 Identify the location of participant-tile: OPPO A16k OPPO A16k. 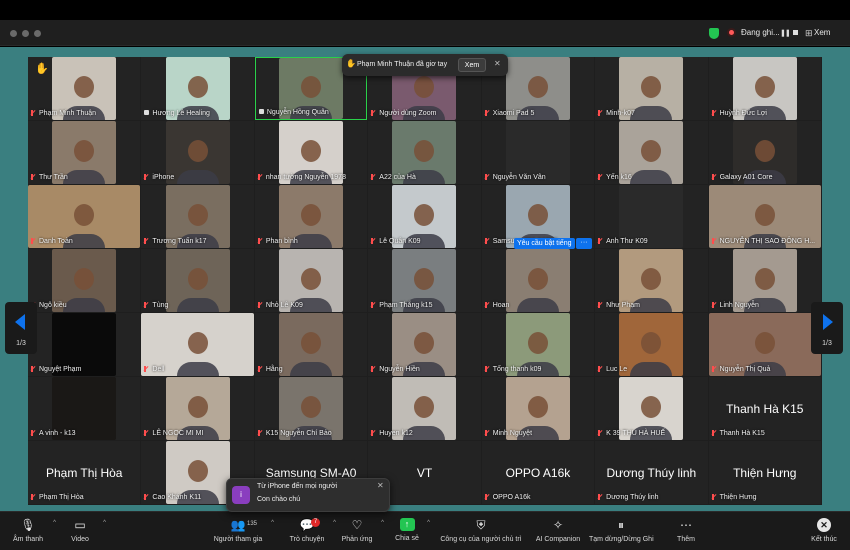
(538, 472).